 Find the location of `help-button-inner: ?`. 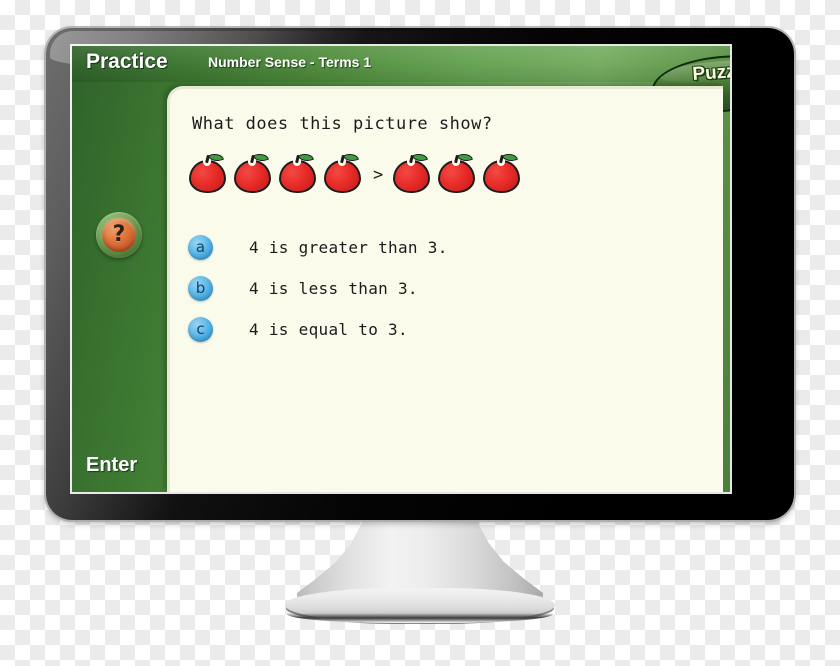

help-button-inner: ? is located at coordinates (119, 235).